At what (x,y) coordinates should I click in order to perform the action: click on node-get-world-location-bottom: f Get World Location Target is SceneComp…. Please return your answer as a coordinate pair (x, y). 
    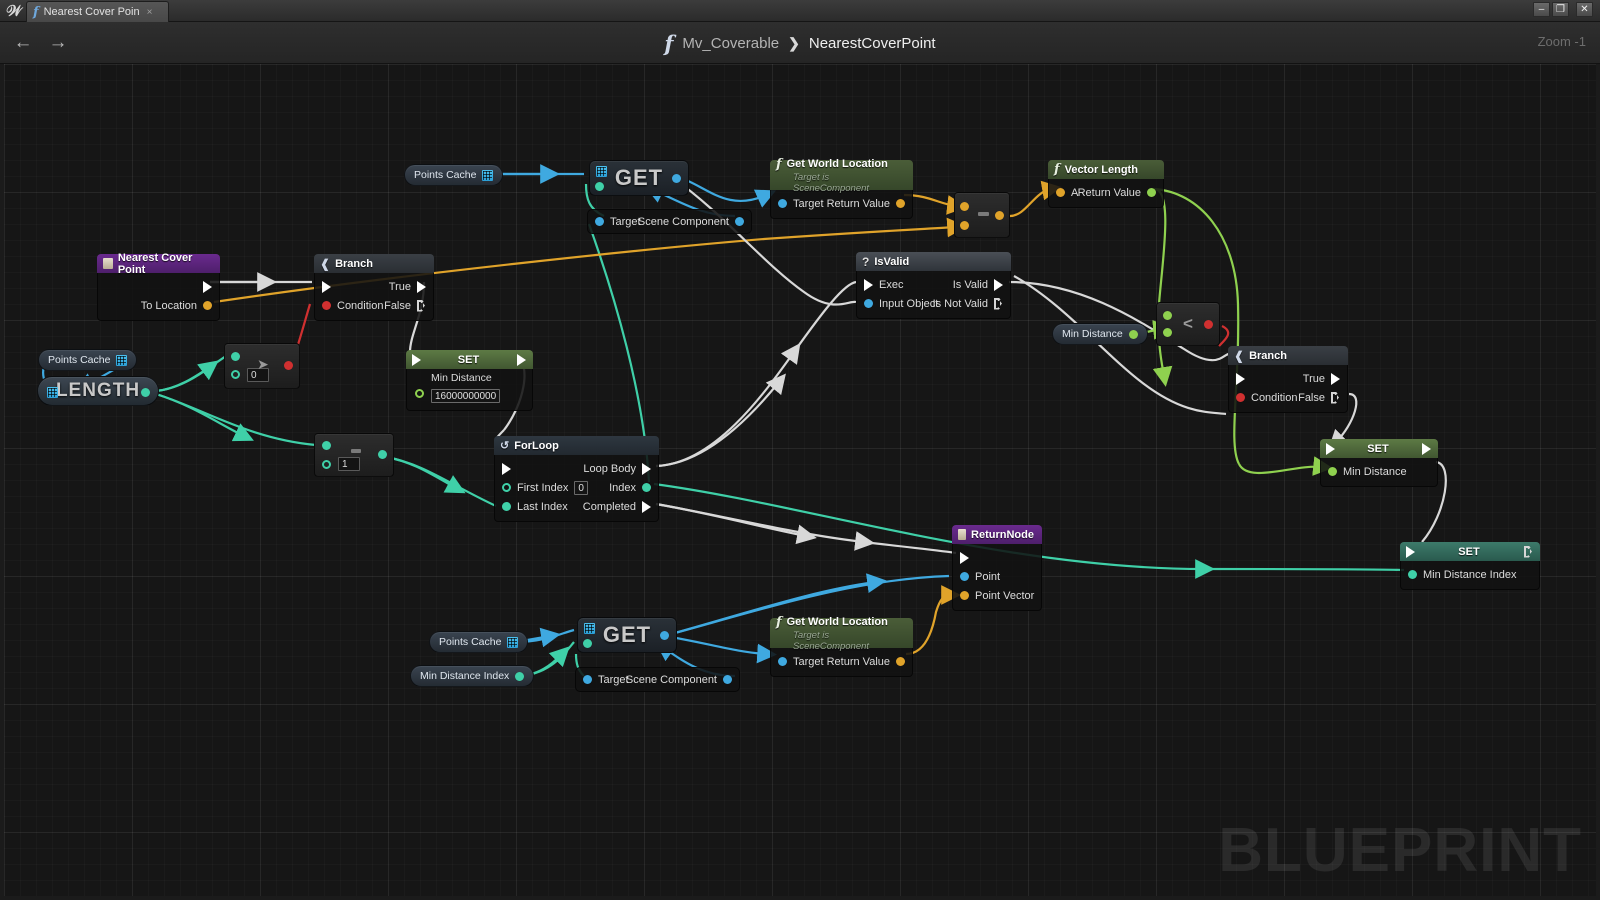
    Looking at the image, I should click on (841, 646).